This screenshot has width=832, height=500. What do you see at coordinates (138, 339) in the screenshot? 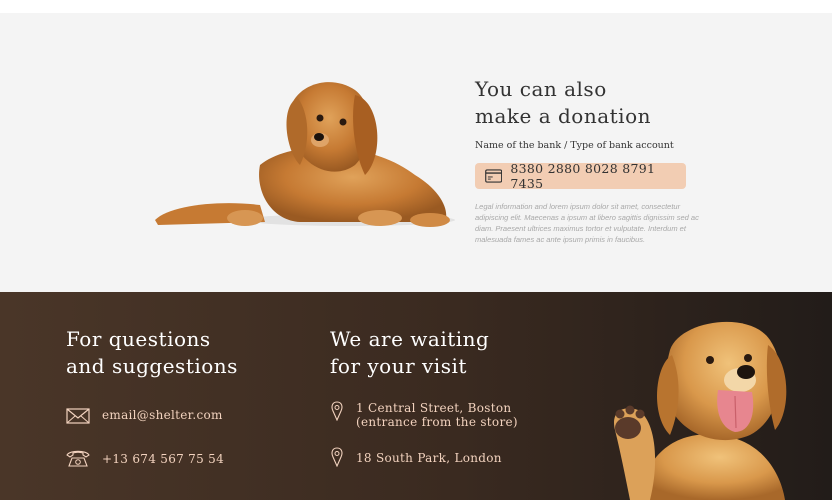
I see `questions-title-line1: For questions` at bounding box center [138, 339].